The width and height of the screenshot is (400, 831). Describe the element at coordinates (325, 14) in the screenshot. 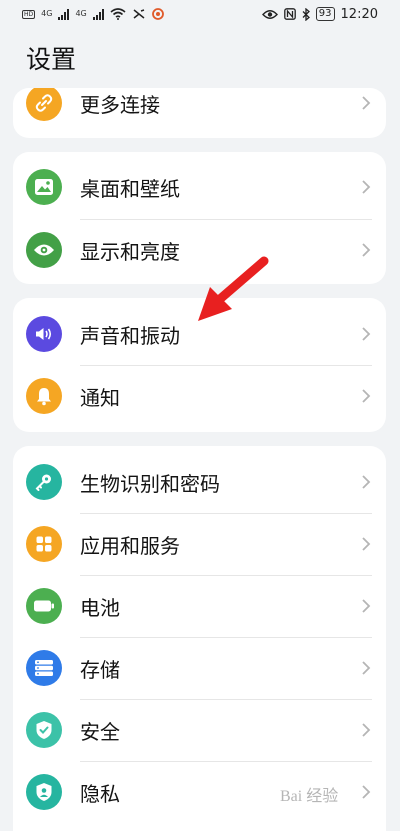

I see `battery-icon: 93` at that location.